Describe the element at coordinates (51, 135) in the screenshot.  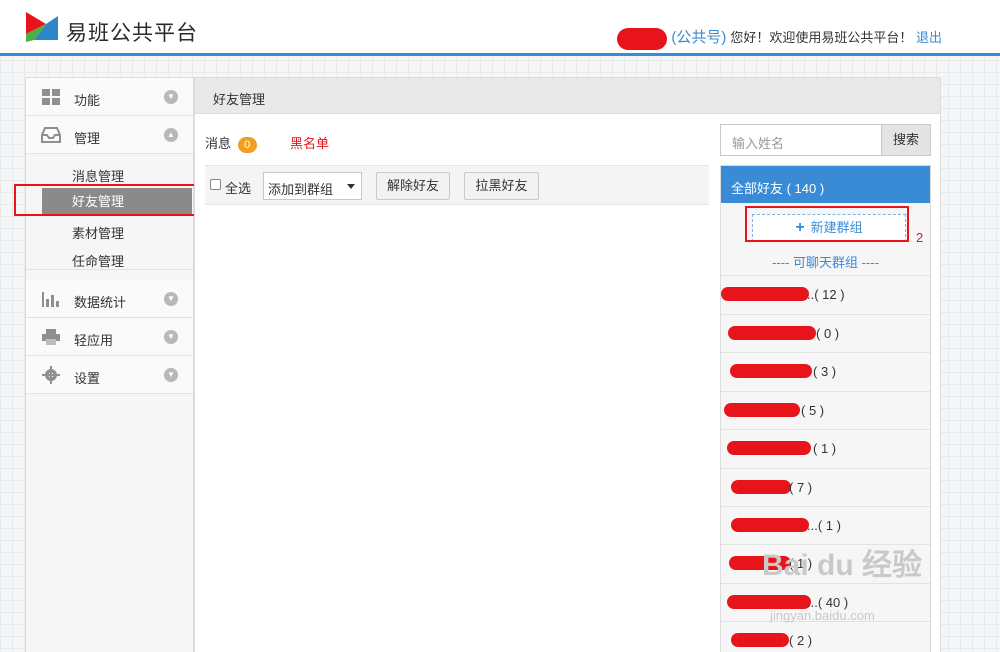
I see `inbox-icon` at that location.